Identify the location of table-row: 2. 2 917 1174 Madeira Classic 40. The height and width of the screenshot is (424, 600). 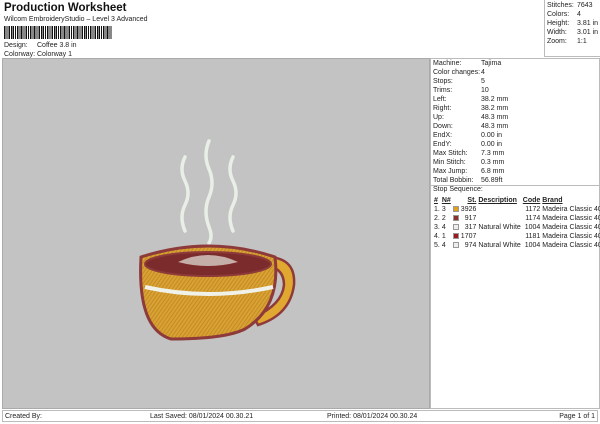
(516, 218).